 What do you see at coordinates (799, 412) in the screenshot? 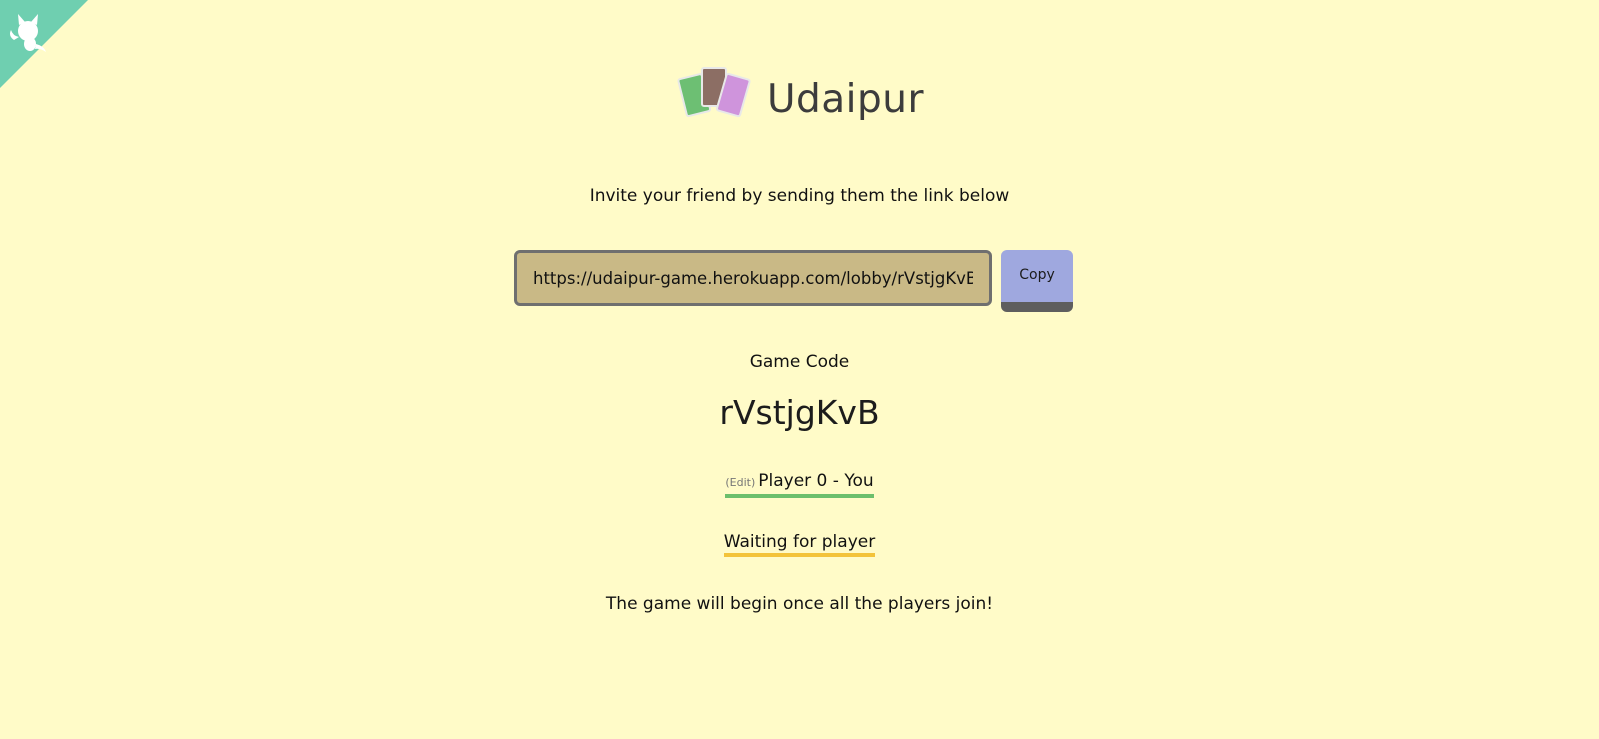
I see `game-code: rVstjgKvB` at bounding box center [799, 412].